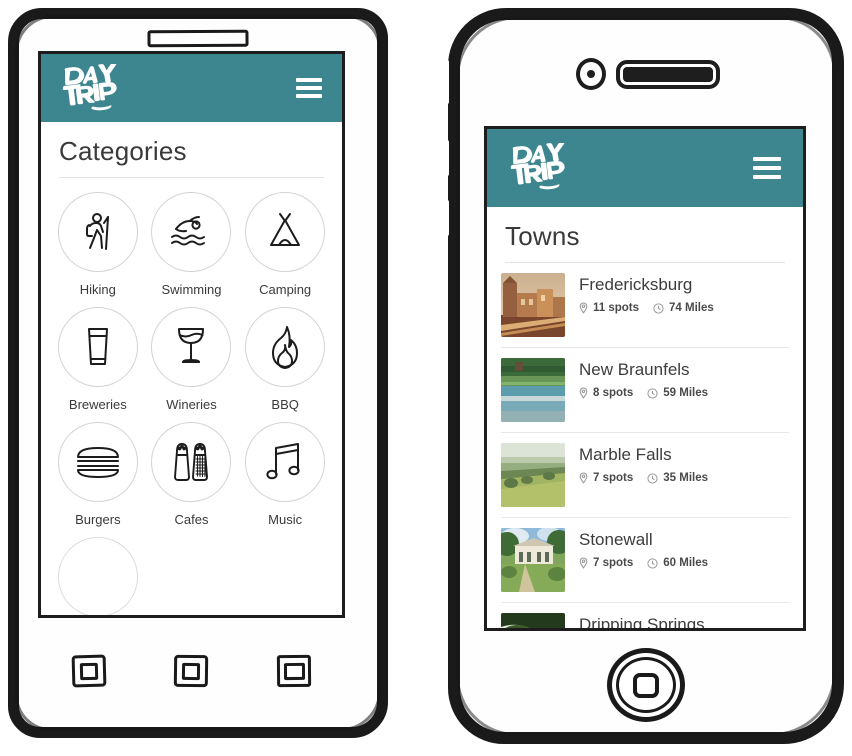  I want to click on distance-meta: 59 Miles, so click(677, 393).